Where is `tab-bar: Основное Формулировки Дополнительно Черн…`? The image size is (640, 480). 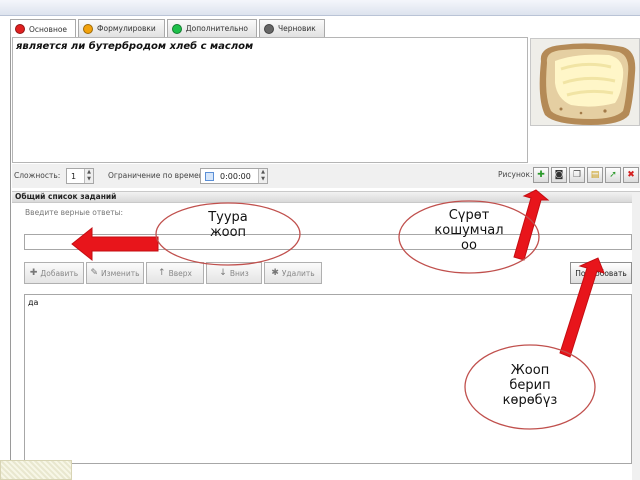 tab-bar: Основное Формулировки Дополнительно Черн… is located at coordinates (168, 28).